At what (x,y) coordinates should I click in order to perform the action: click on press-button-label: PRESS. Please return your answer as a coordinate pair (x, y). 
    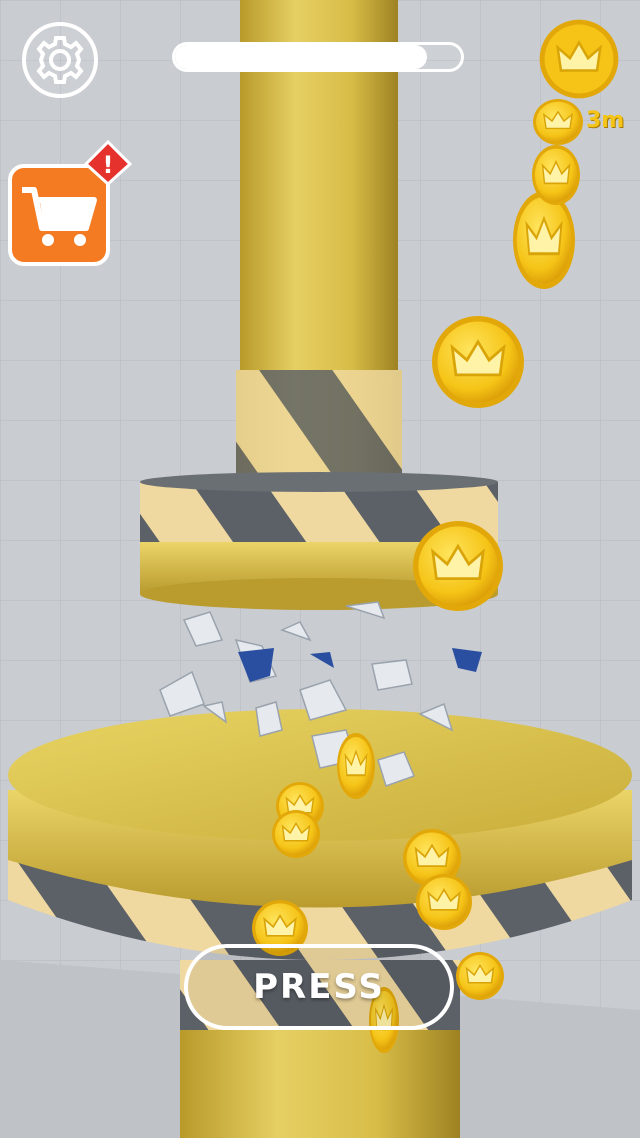
    Looking at the image, I should click on (319, 987).